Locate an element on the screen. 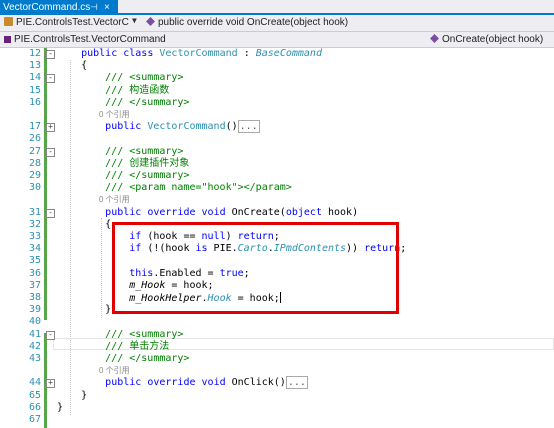 The image size is (554, 428). code-line: 16 /// </summary> is located at coordinates (277, 103).